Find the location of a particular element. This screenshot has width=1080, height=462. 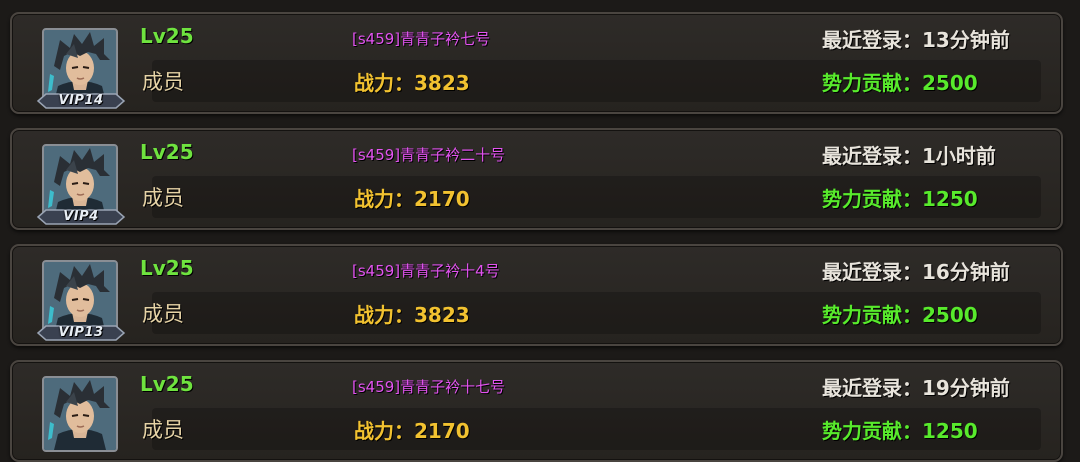

member-last-login: 最近登录：13分钟前 is located at coordinates (916, 38).